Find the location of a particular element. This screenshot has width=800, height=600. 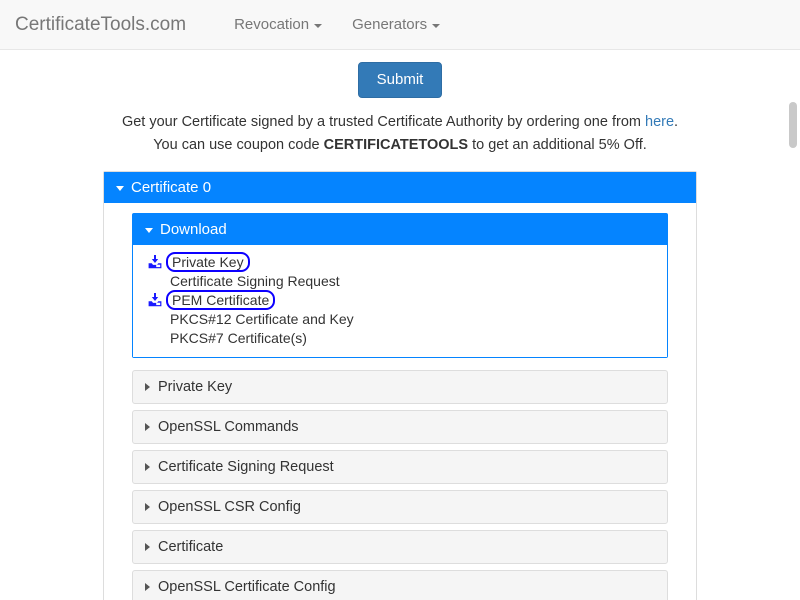

download-row: PEM Certificate is located at coordinates (400, 300).